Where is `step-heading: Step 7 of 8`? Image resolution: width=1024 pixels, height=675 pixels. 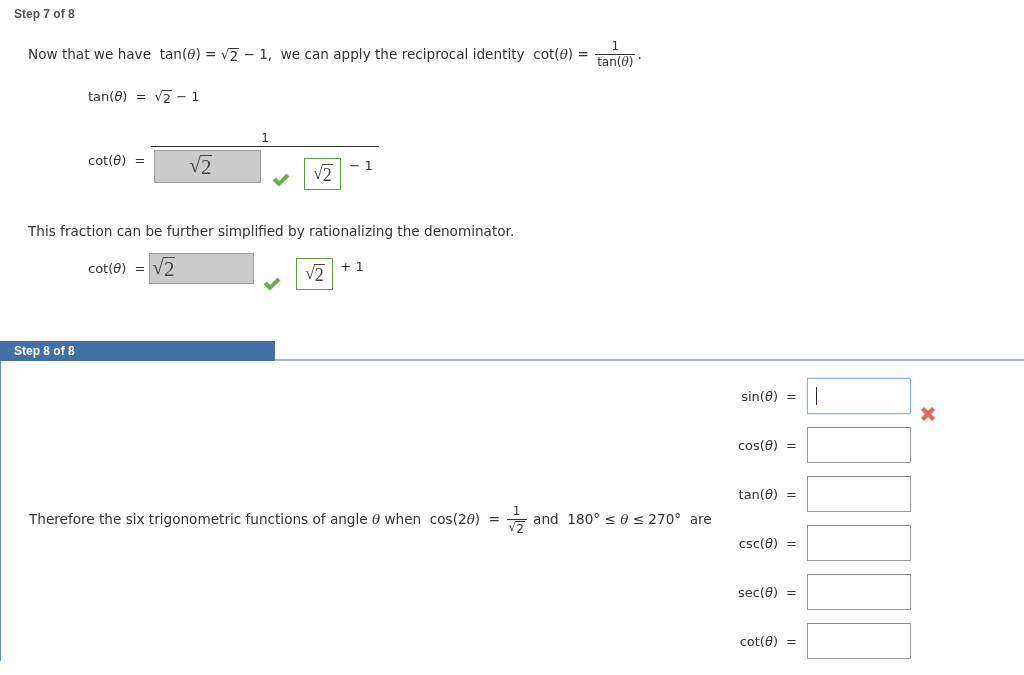
step-heading: Step 7 of 8 is located at coordinates (44, 14).